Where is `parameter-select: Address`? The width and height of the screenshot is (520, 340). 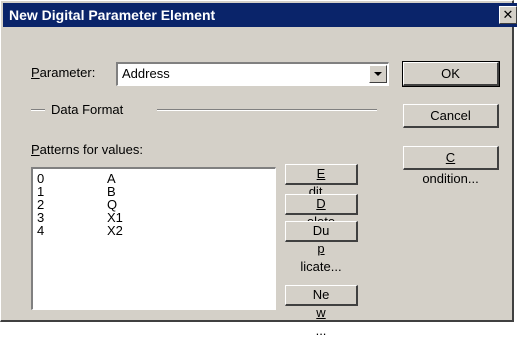 parameter-select: Address is located at coordinates (252, 74).